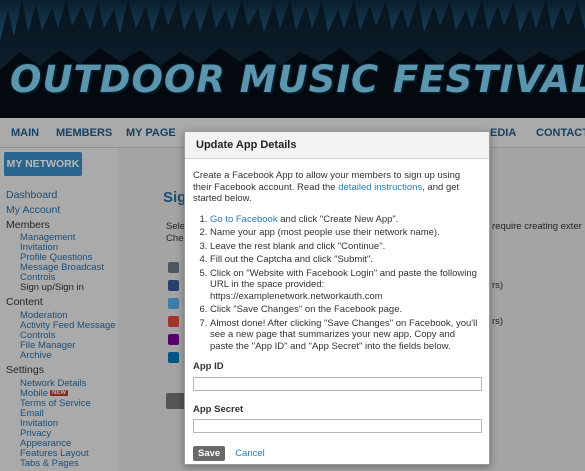 The height and width of the screenshot is (471, 585). I want to click on step-item: Fill out the Captcha and click "Submit"., so click(345, 260).